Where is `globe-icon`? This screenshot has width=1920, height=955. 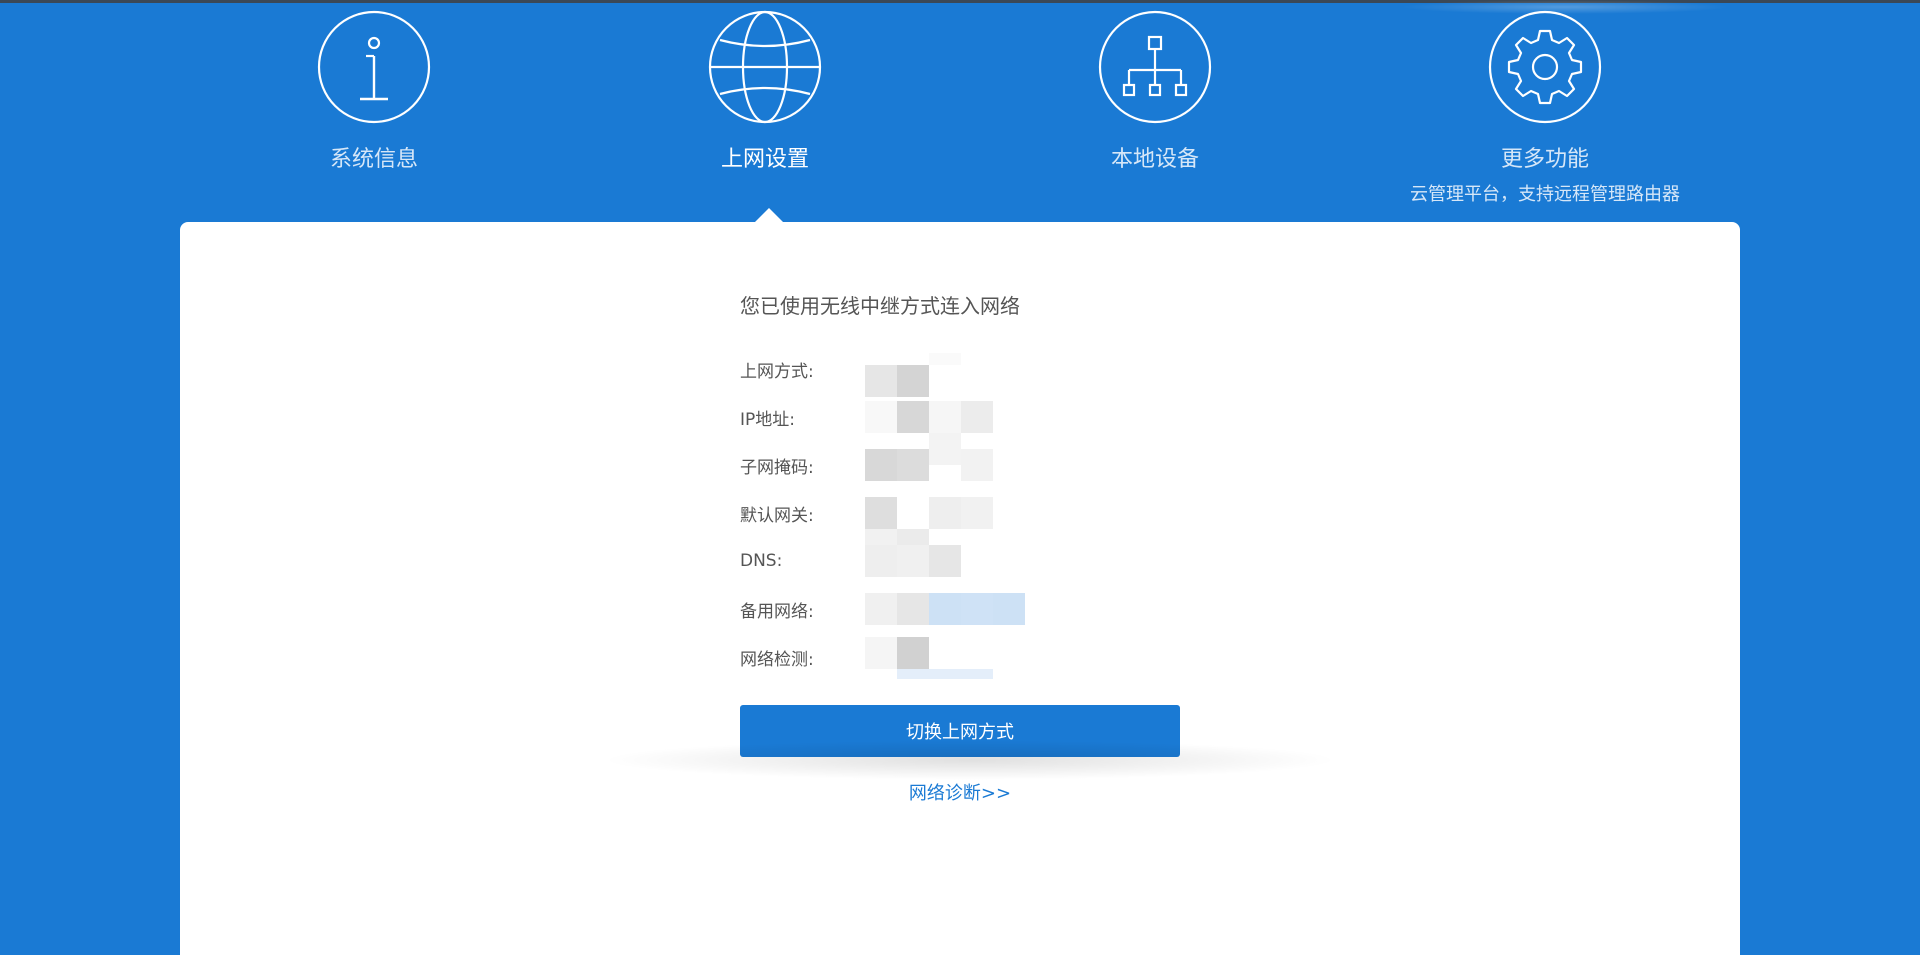
globe-icon is located at coordinates (765, 67).